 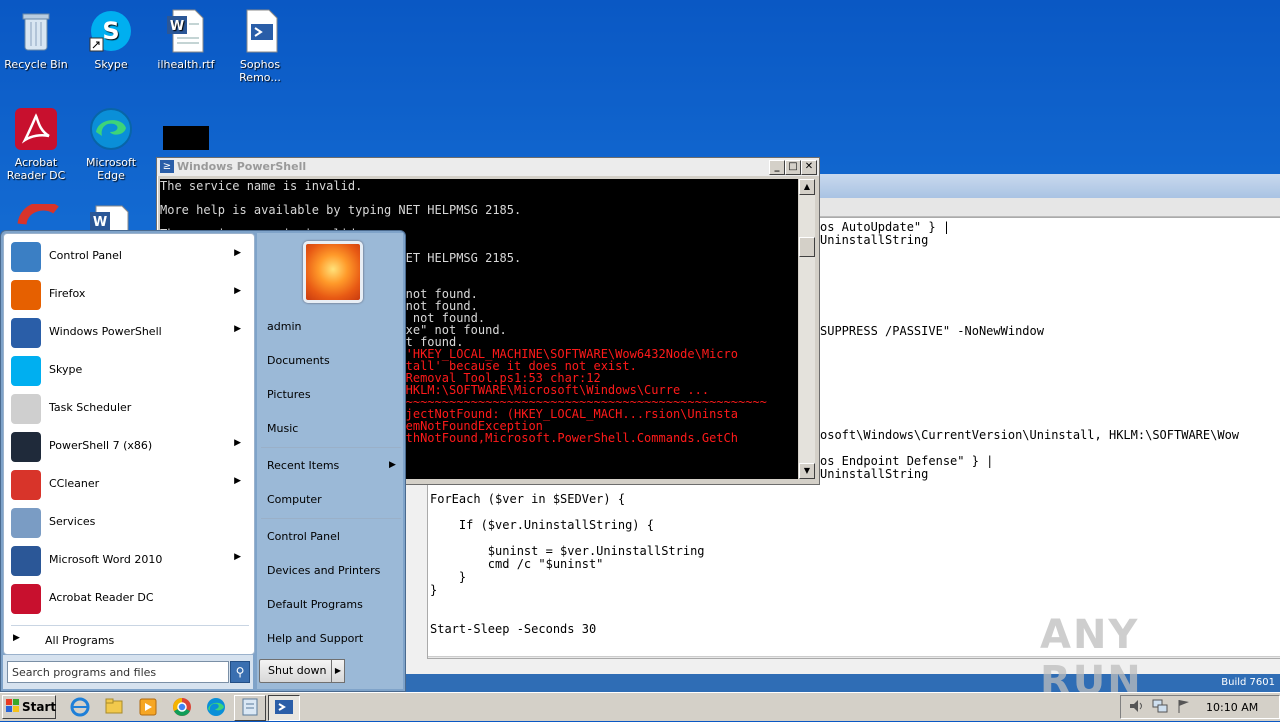 What do you see at coordinates (85, 255) in the screenshot?
I see `start-menu-item-label: Control Panel` at bounding box center [85, 255].